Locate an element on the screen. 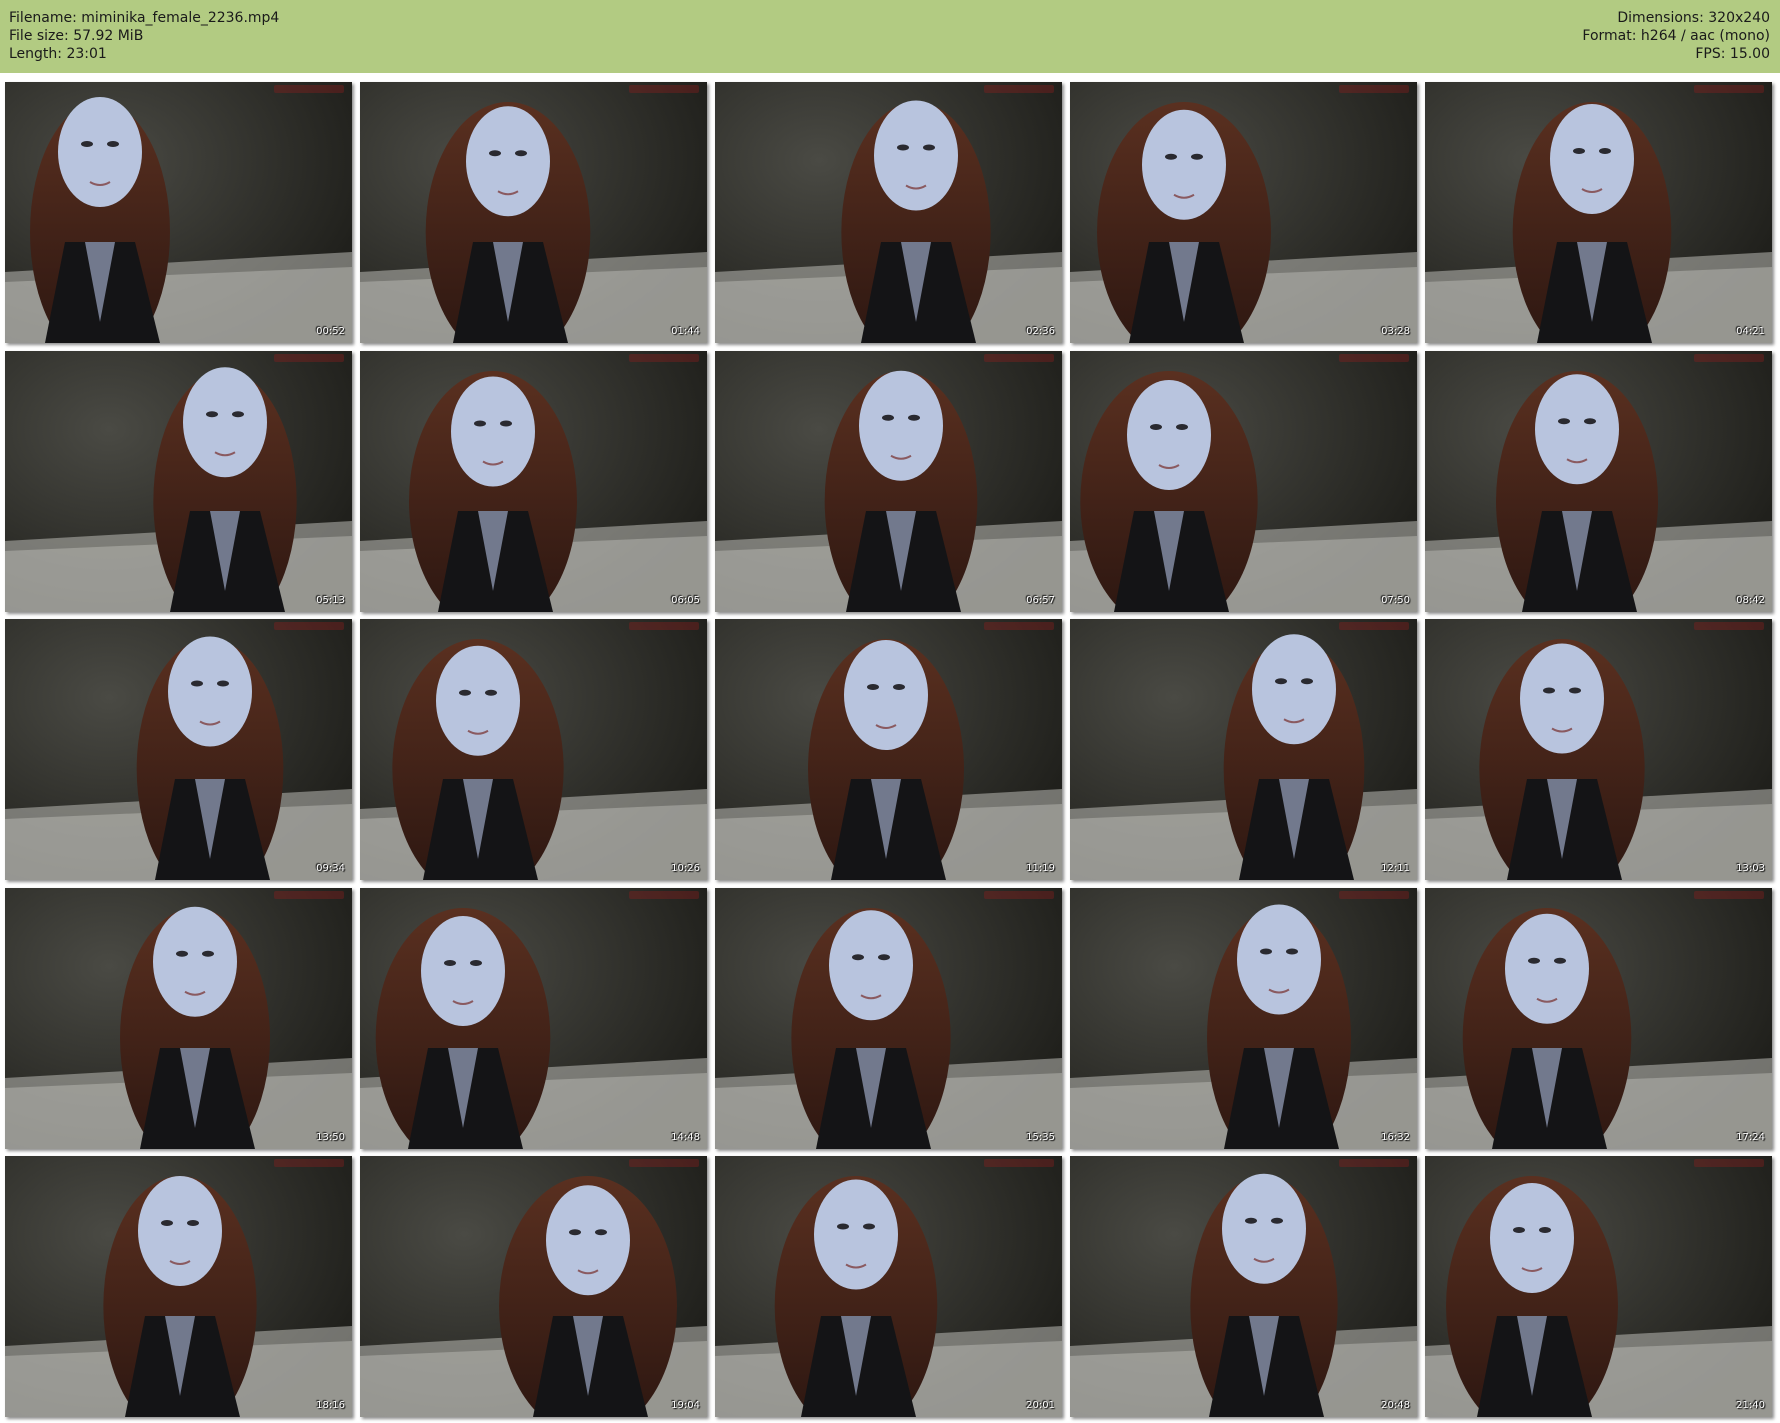  thumbnail: 15:35 is located at coordinates (888, 1018).